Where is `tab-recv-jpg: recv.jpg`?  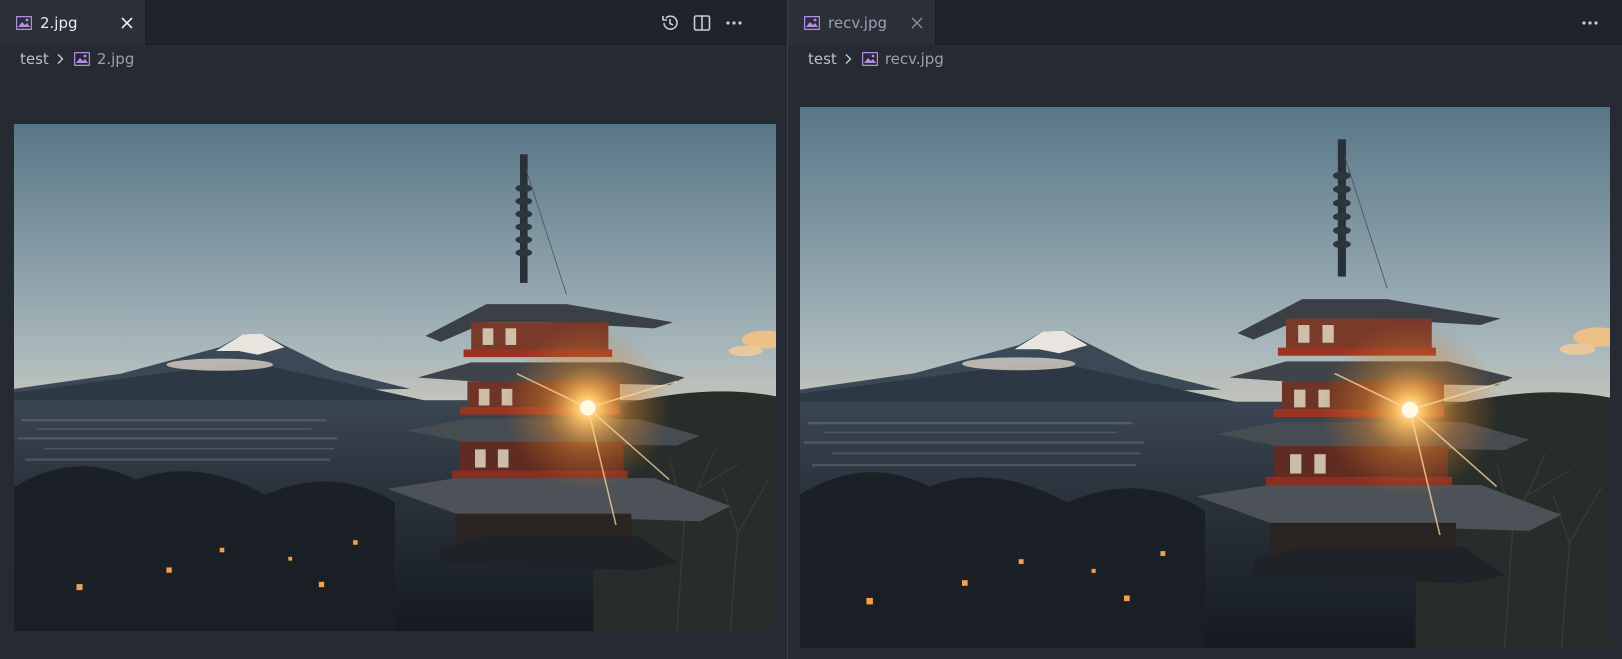
tab-recv-jpg: recv.jpg is located at coordinates (862, 22).